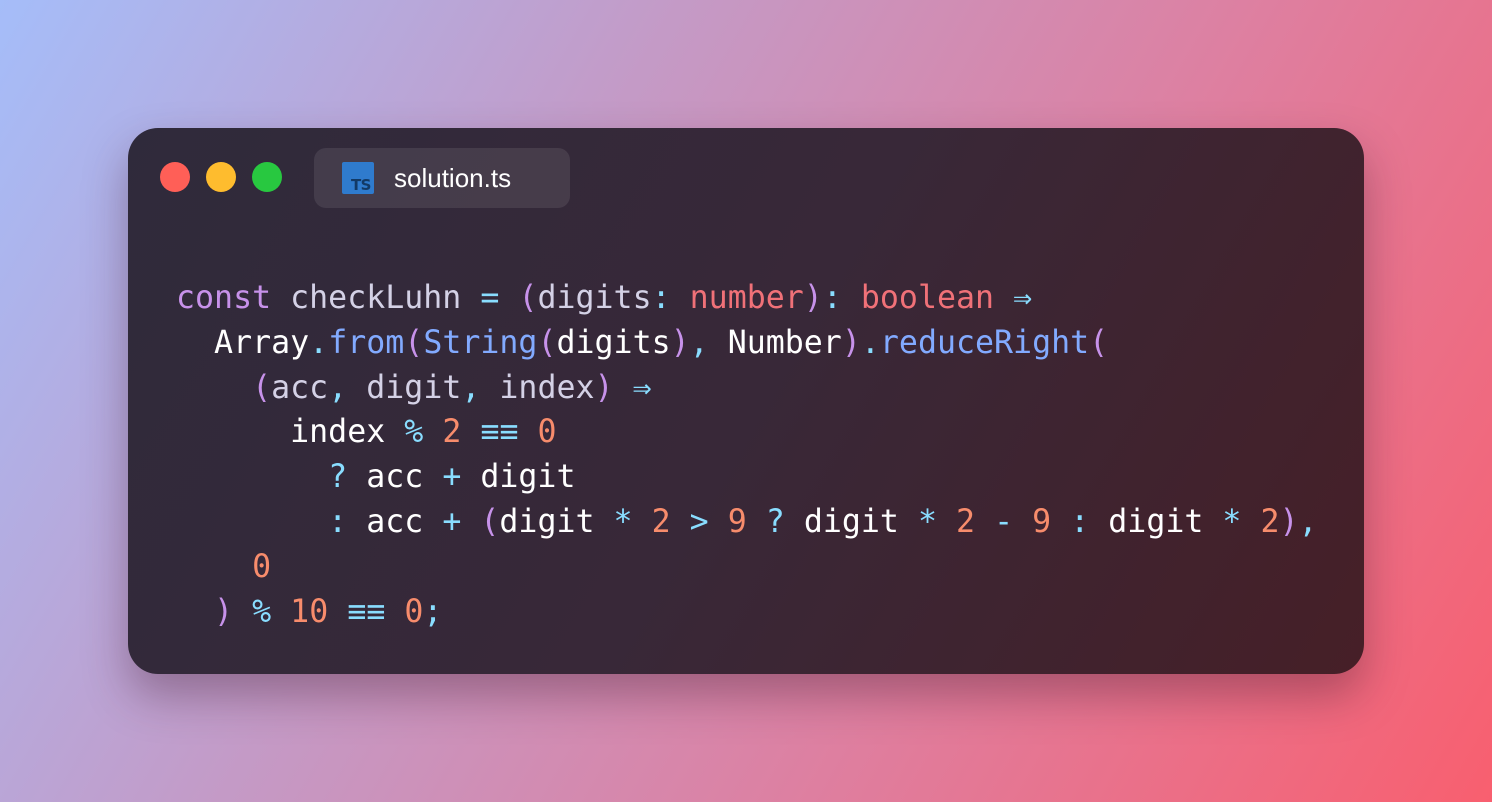  What do you see at coordinates (746, 298) in the screenshot?
I see `code-token: number` at bounding box center [746, 298].